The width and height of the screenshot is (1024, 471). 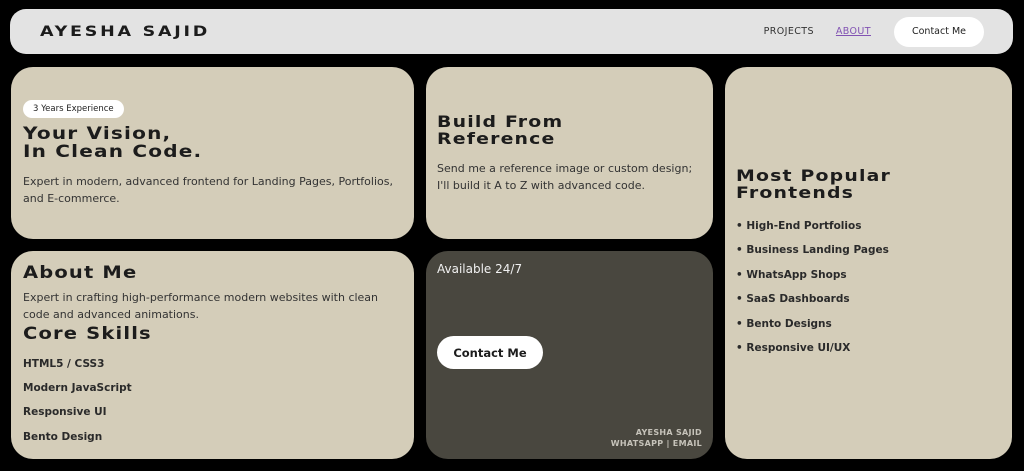 I want to click on list-item: • WhatsApp Shops, so click(x=791, y=274).